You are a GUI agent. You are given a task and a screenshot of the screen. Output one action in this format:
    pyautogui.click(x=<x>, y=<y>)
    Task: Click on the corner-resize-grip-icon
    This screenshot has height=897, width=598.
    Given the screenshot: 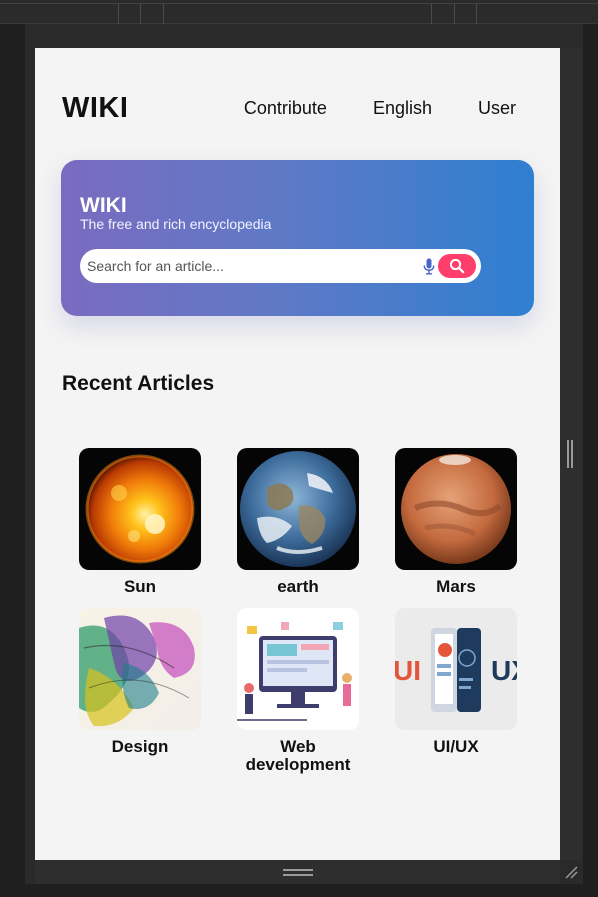 What is the action you would take?
    pyautogui.click(x=571, y=872)
    